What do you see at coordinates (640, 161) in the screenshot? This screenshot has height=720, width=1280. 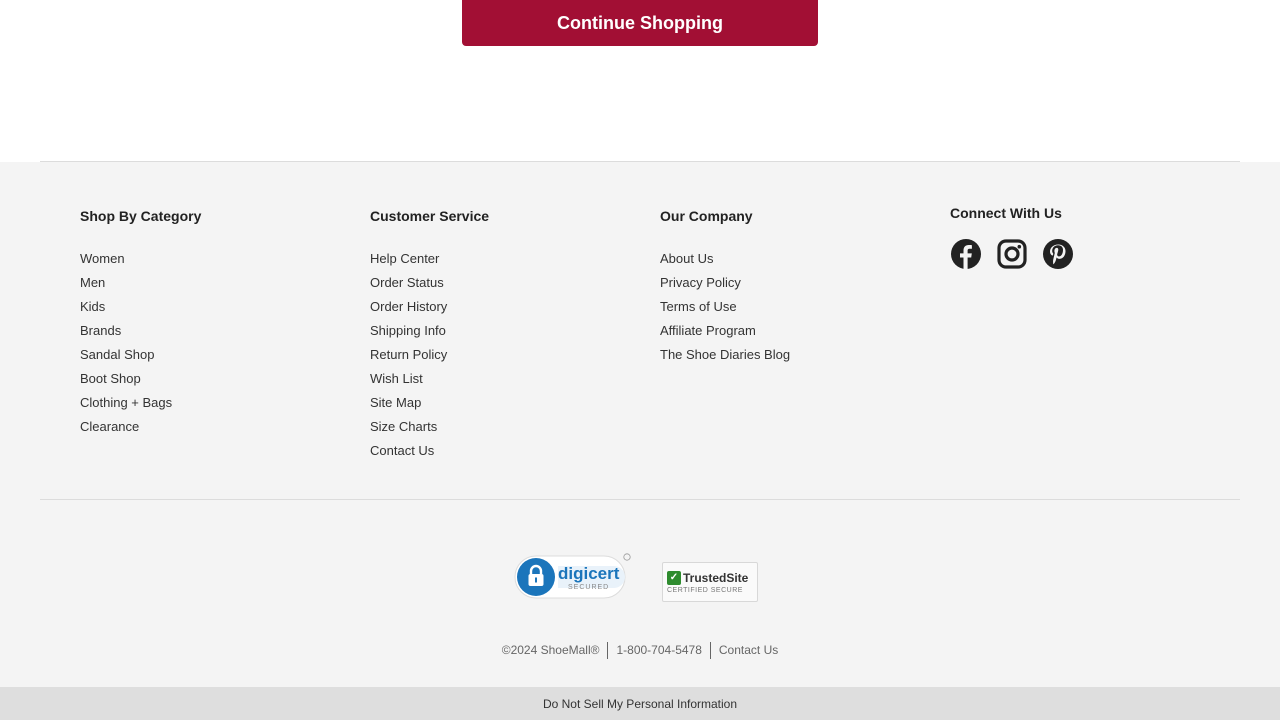 I see `footer-divider-top` at bounding box center [640, 161].